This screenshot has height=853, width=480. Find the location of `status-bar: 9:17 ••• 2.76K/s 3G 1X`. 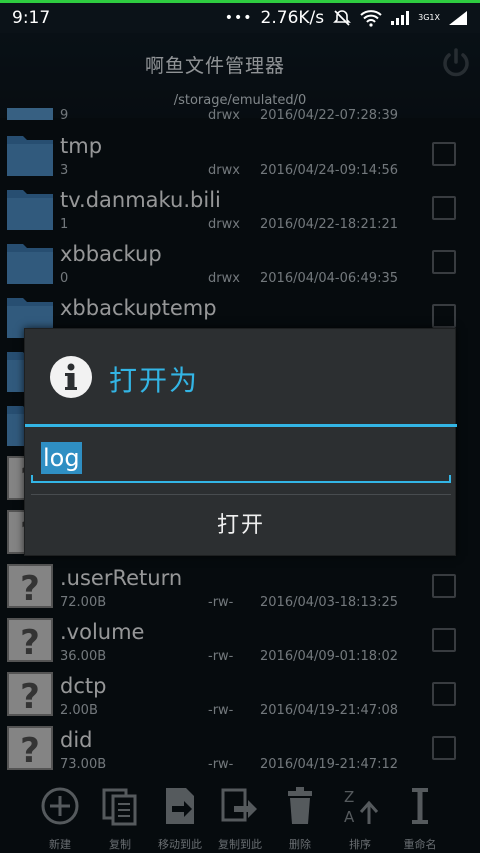

status-bar: 9:17 ••• 2.76K/s 3G 1X is located at coordinates (240, 18).